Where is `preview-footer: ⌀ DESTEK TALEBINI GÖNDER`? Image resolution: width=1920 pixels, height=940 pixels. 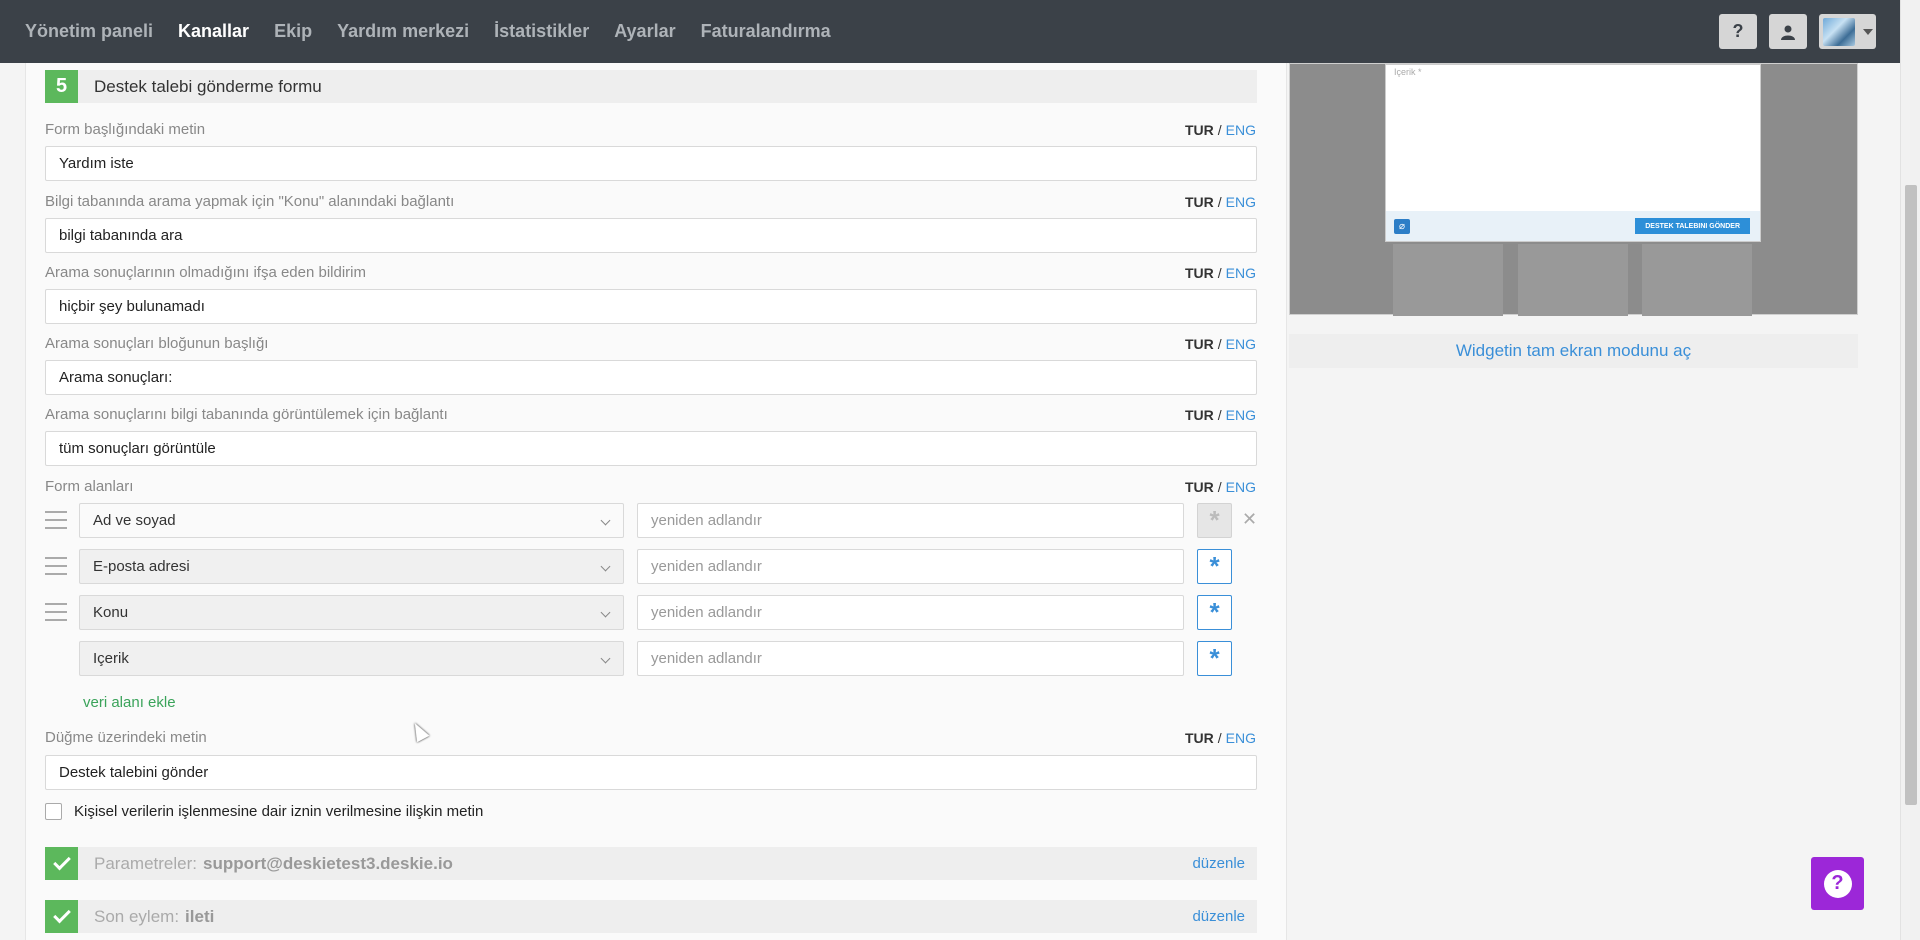
preview-footer: ⌀ DESTEK TALEBINI GÖNDER is located at coordinates (1573, 226).